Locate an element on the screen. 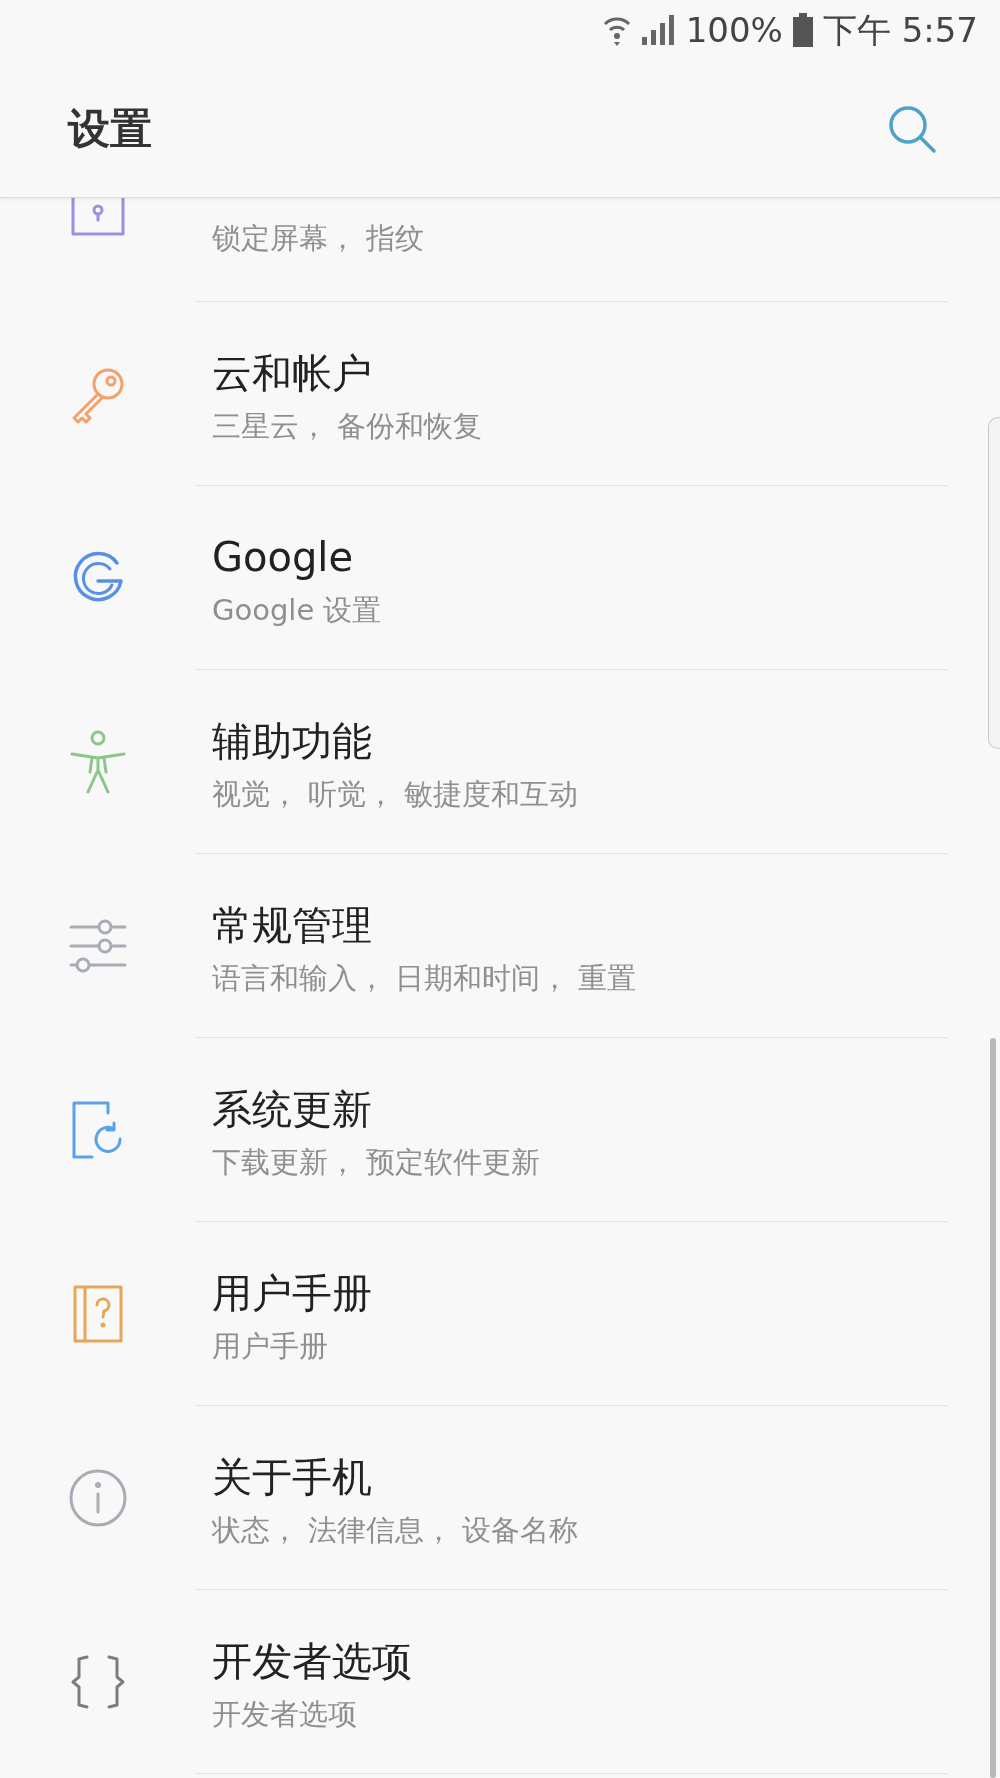 This screenshot has width=1000, height=1778. item-subtitle: 语言和输入， 日期和时间， 重置 is located at coordinates (425, 978).